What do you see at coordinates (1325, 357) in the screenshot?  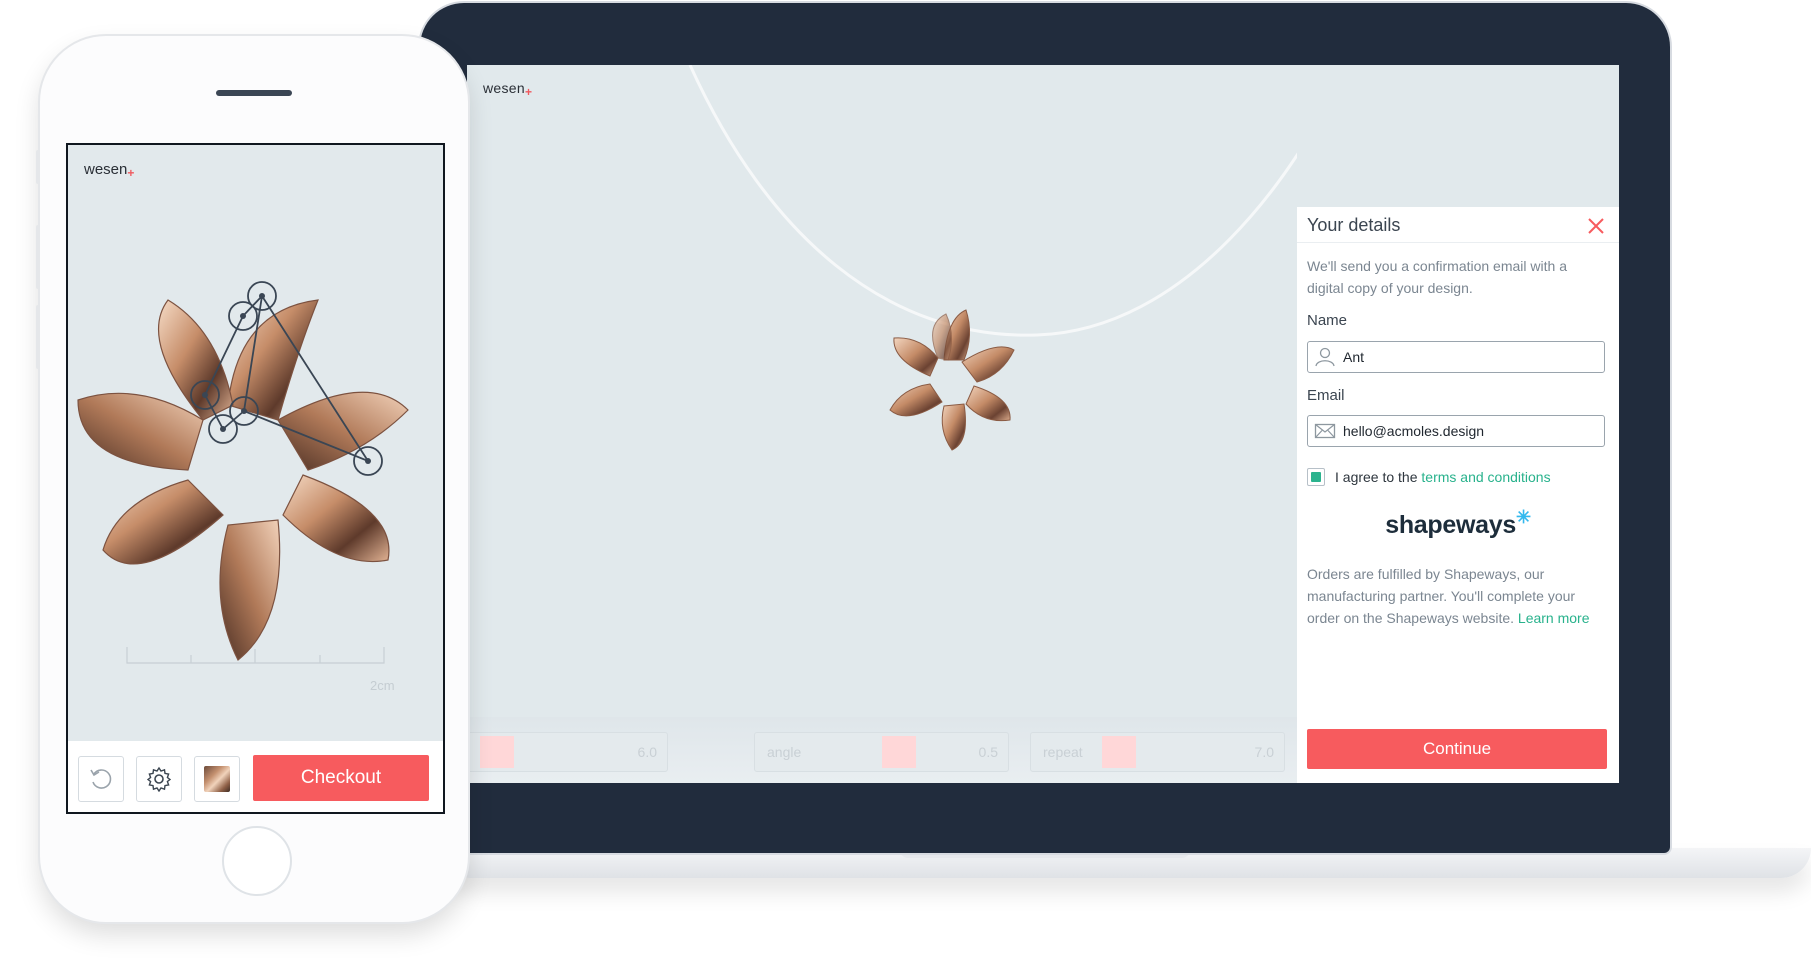 I see `user-icon` at bounding box center [1325, 357].